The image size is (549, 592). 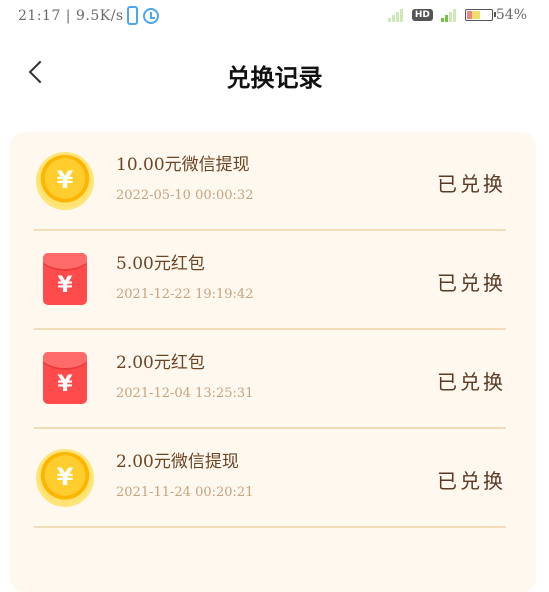 I want to click on record-name: 10.00元微信提现, so click(x=183, y=165).